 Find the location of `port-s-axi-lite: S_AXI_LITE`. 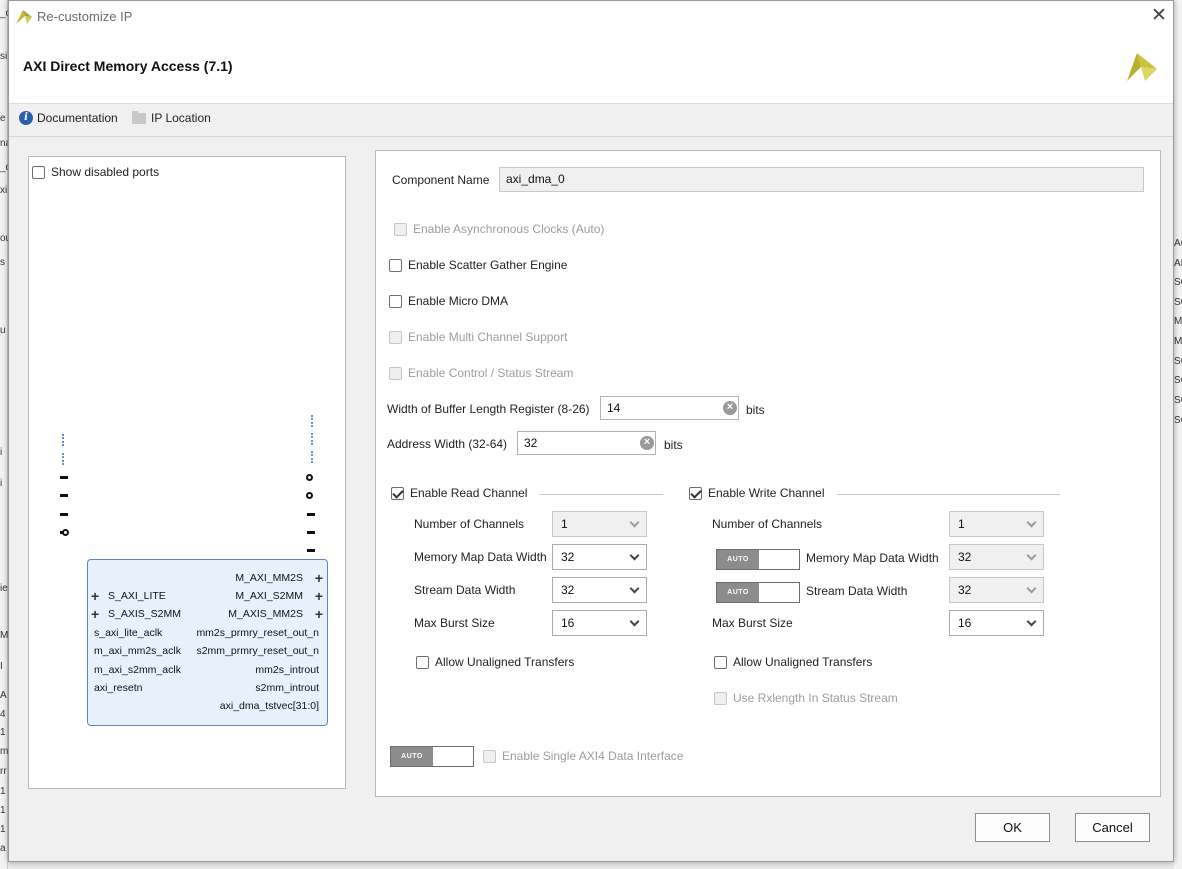

port-s-axi-lite: S_AXI_LITE is located at coordinates (137, 596).